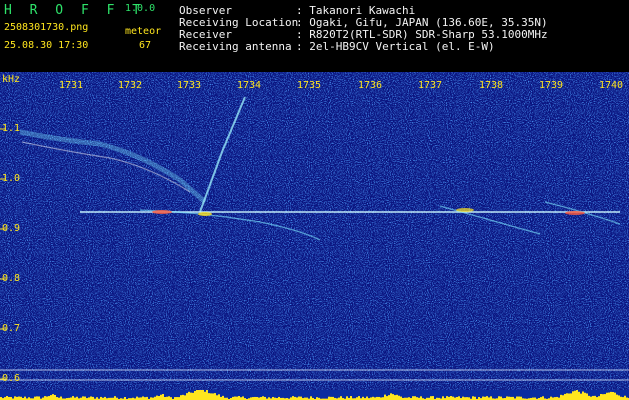  What do you see at coordinates (130, 85) in the screenshot?
I see `x-tick-1732: 1732` at bounding box center [130, 85].